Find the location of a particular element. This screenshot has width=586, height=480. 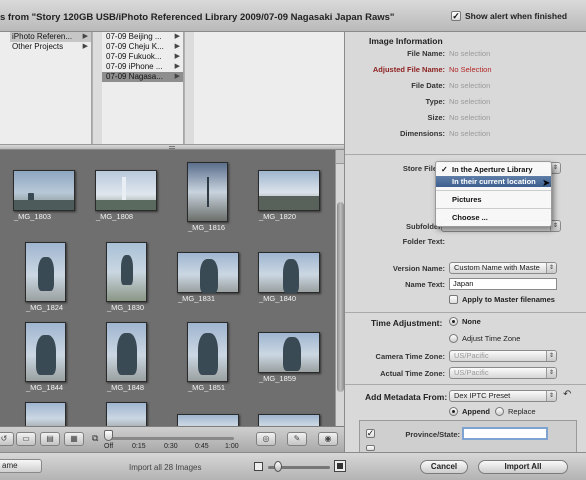

province-label: Province/State: is located at coordinates (432, 434).